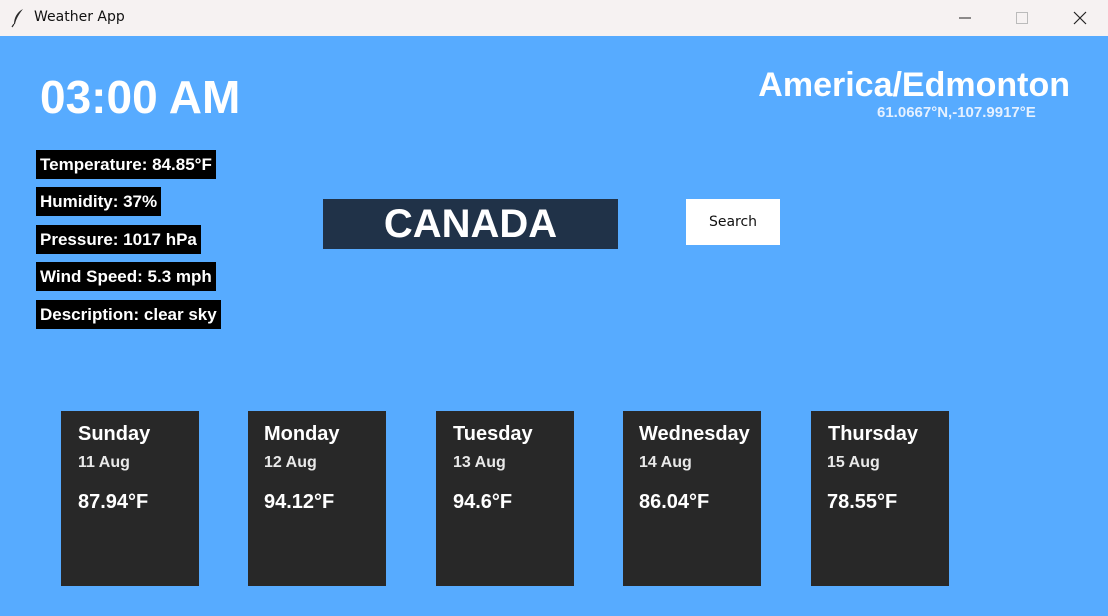  Describe the element at coordinates (873, 434) in the screenshot. I see `forecast-day: Thursday` at that location.